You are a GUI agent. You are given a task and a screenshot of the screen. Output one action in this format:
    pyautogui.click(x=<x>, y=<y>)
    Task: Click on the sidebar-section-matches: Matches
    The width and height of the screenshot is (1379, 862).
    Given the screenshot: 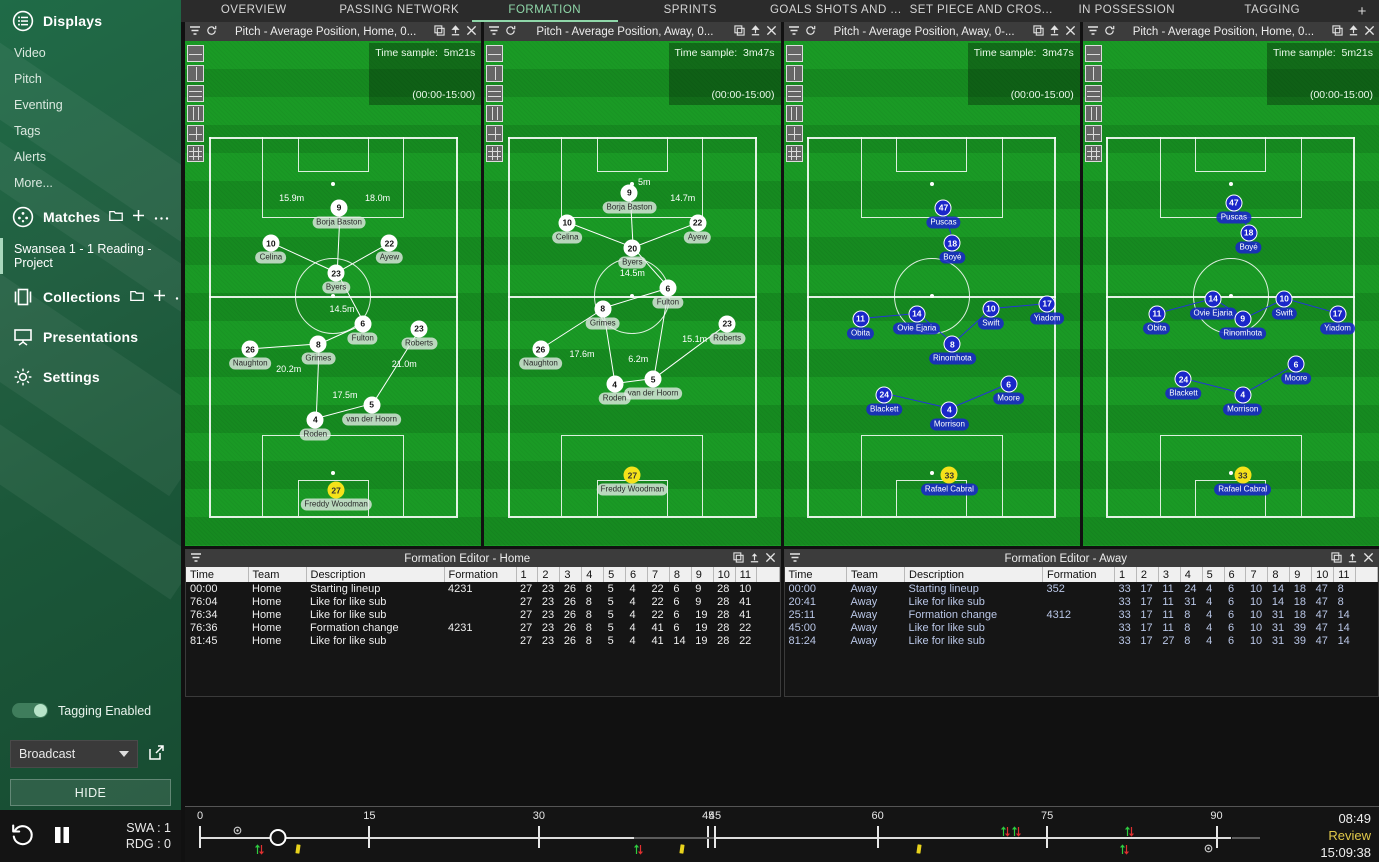 What is the action you would take?
    pyautogui.click(x=90, y=216)
    